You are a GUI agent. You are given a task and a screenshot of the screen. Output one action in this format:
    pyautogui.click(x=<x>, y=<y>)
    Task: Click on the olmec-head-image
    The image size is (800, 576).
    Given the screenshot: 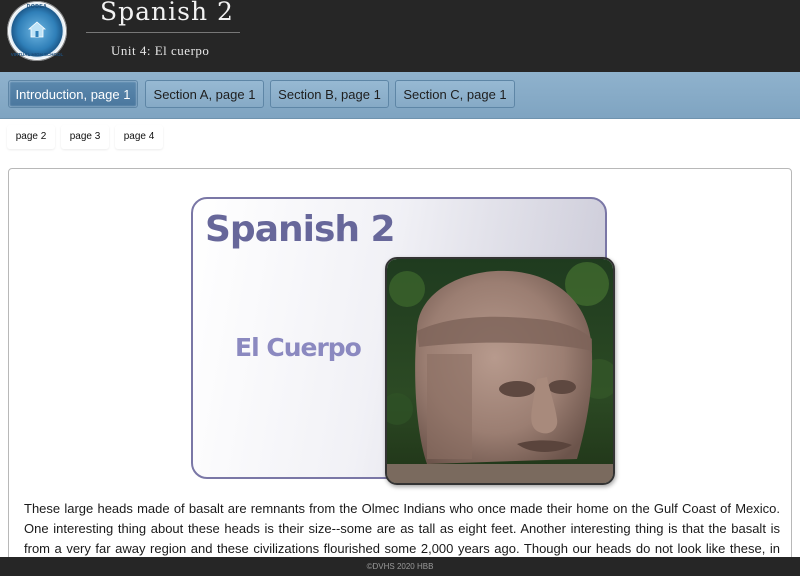 What is the action you would take?
    pyautogui.click(x=500, y=371)
    